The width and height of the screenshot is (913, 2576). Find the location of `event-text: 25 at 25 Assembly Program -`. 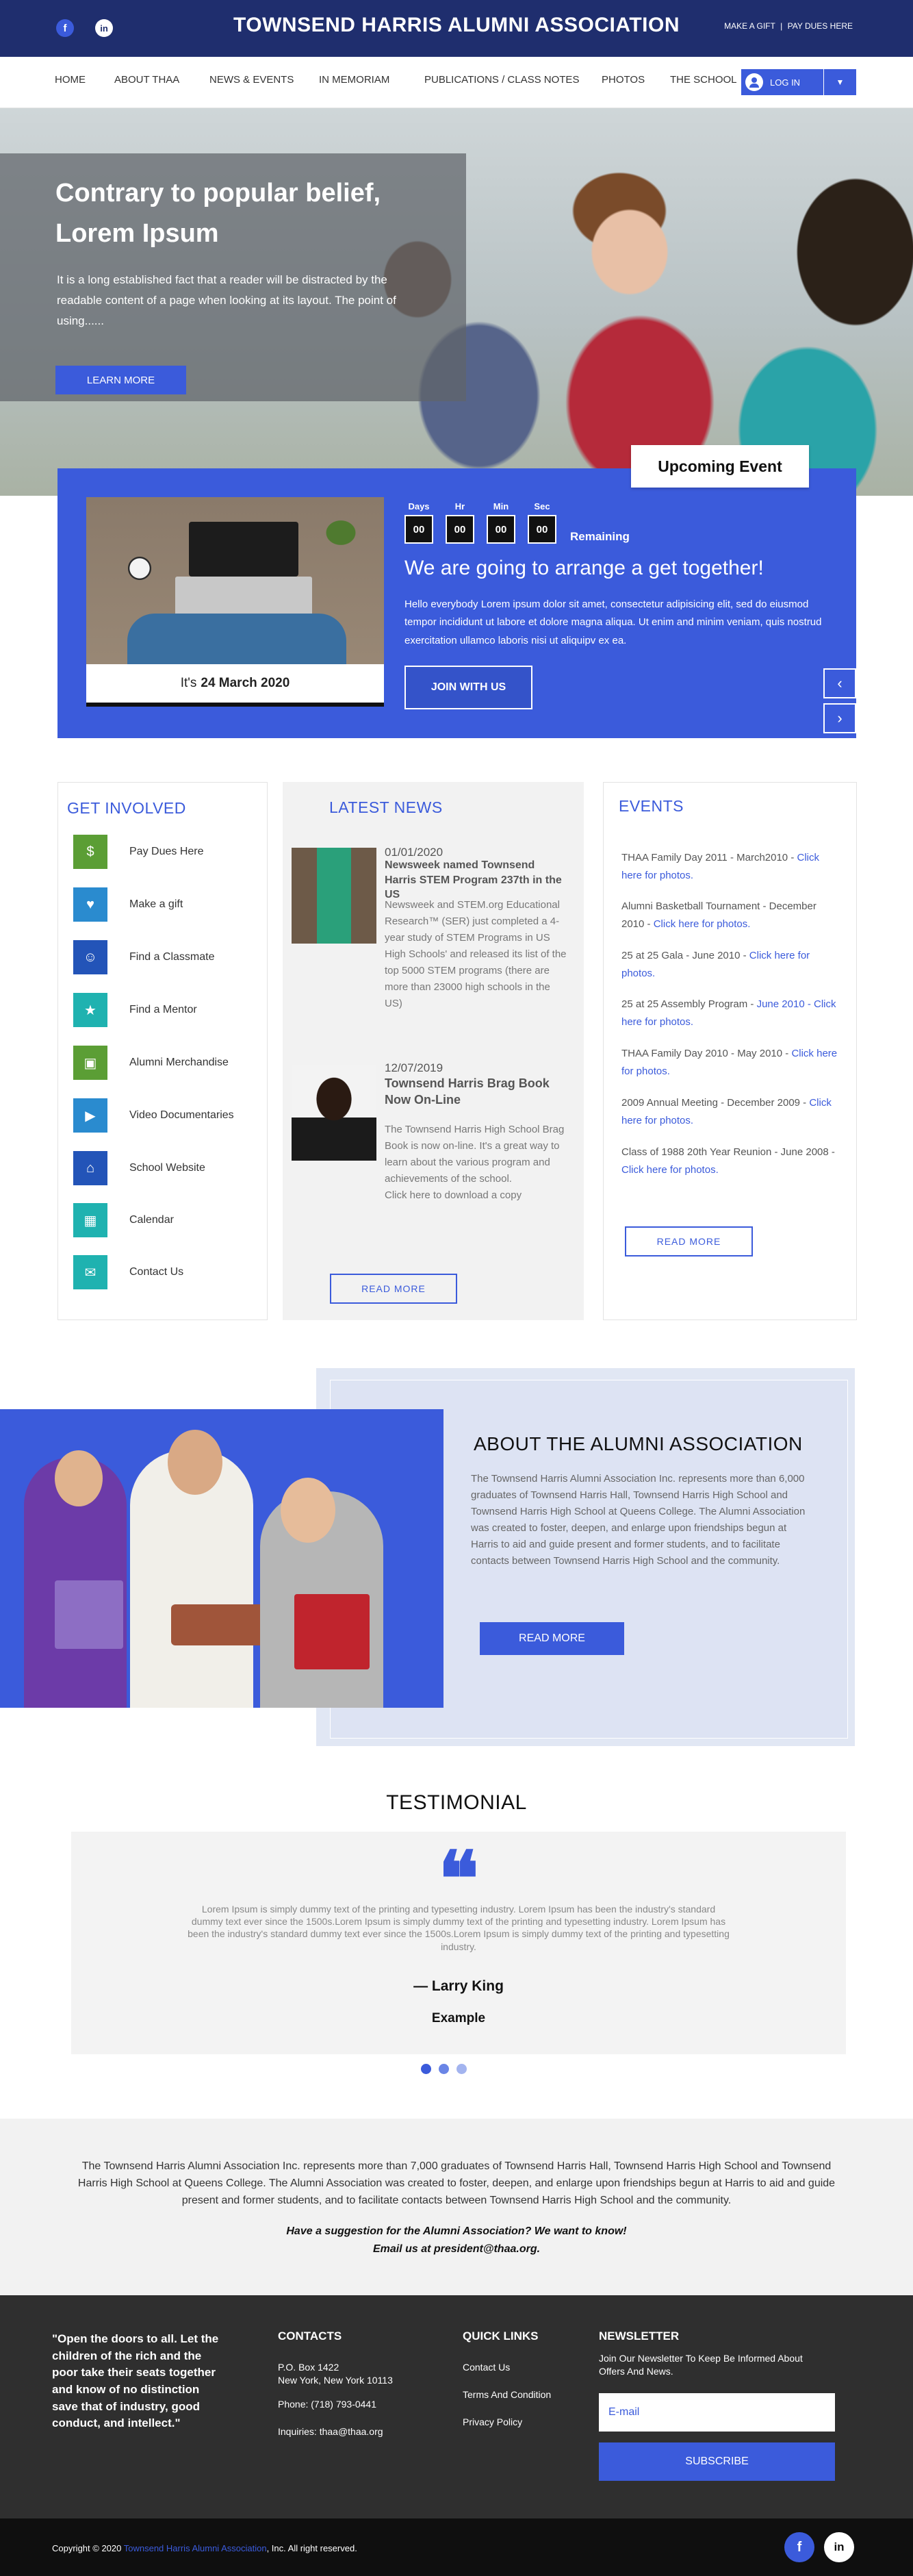

event-text: 25 at 25 Assembly Program - is located at coordinates (689, 1004).